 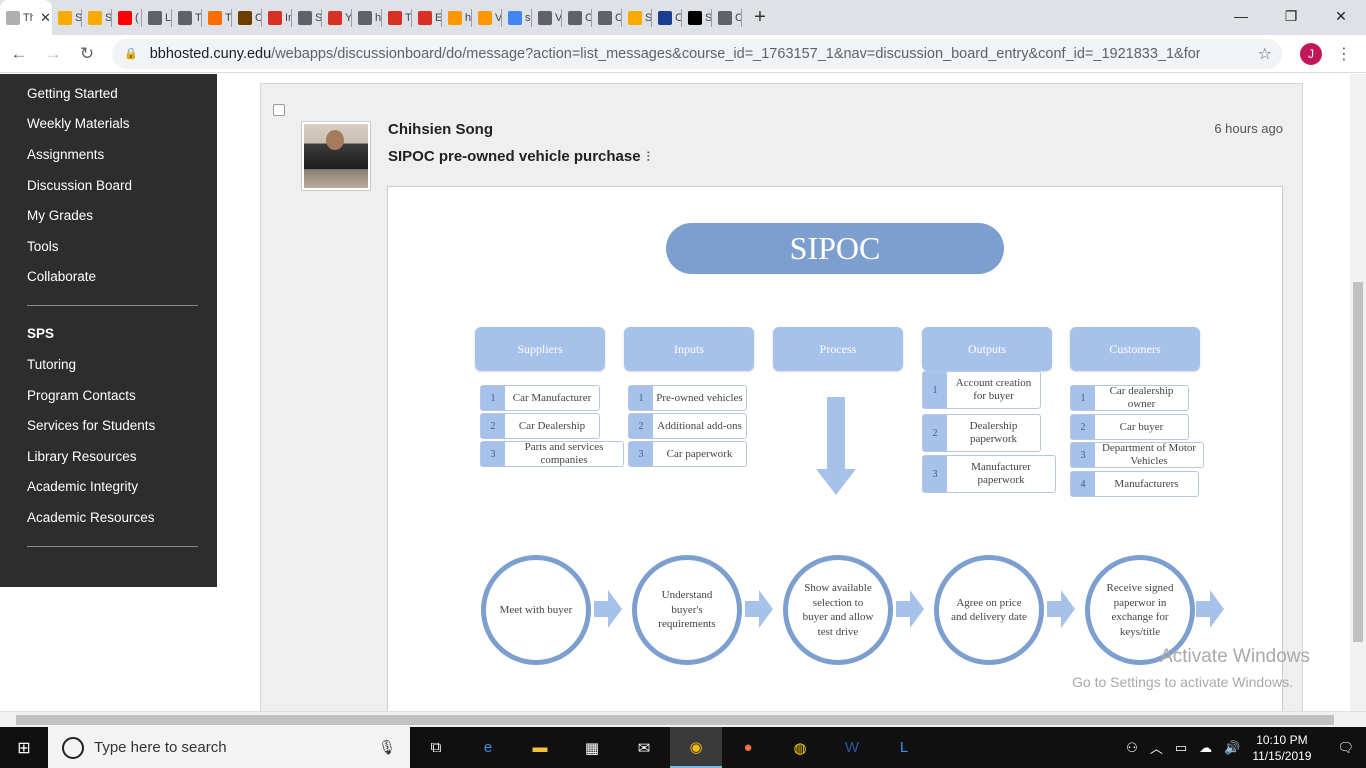 What do you see at coordinates (26, 17) in the screenshot?
I see `browser-tab: Th ✕` at bounding box center [26, 17].